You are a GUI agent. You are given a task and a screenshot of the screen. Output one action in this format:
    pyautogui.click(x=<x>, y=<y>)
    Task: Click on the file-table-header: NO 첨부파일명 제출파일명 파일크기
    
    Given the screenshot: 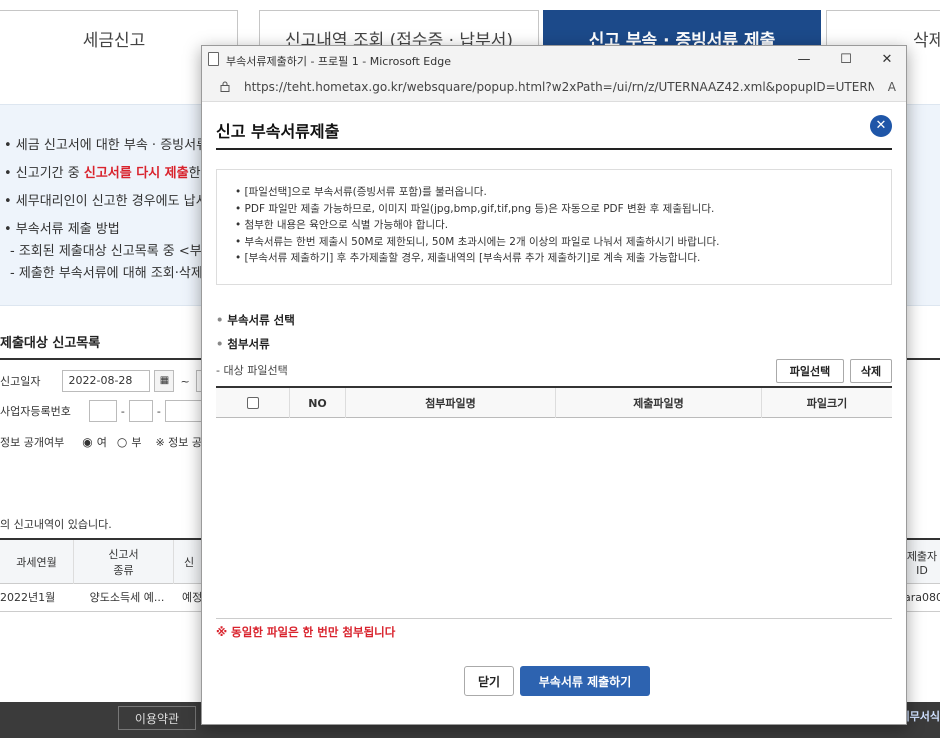 What is the action you would take?
    pyautogui.click(x=554, y=402)
    